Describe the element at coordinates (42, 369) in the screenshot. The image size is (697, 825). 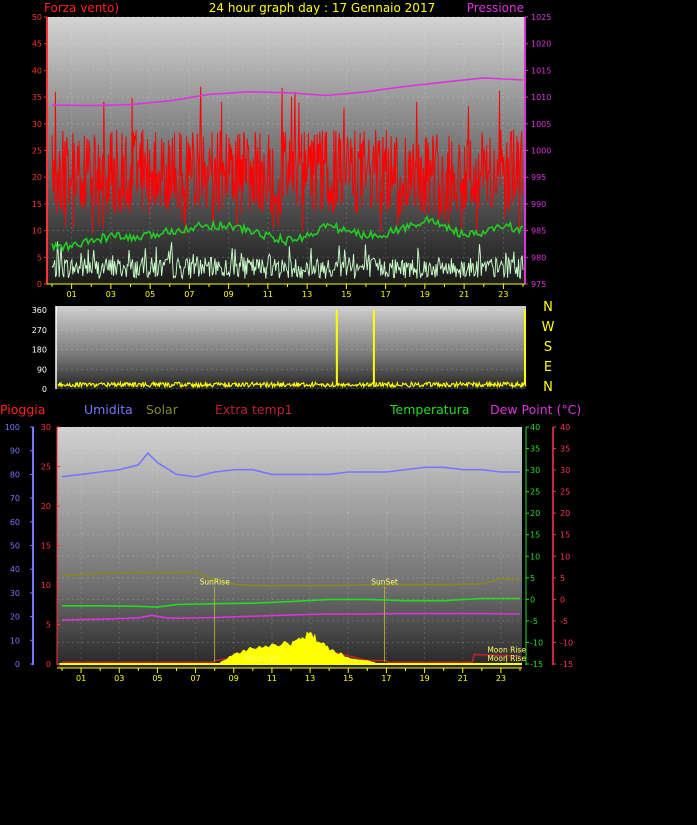
I see `direction-tick-label: 90` at that location.